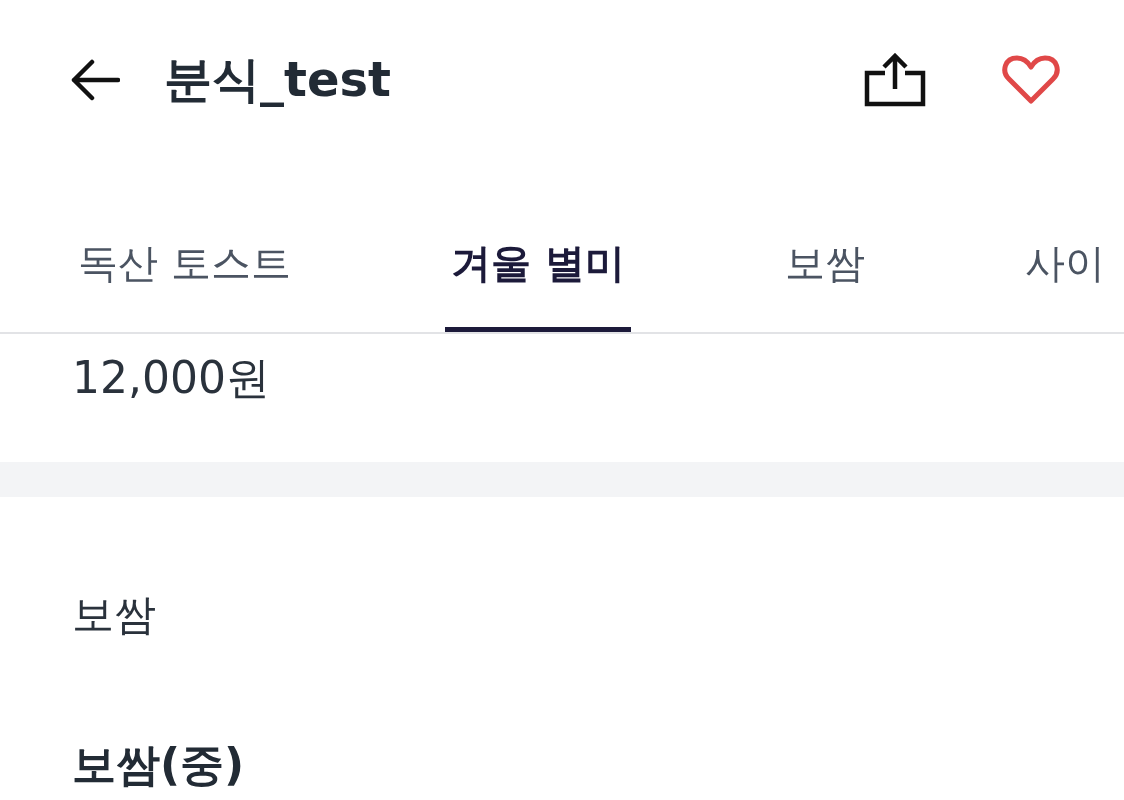  I want to click on back-button, so click(95, 80).